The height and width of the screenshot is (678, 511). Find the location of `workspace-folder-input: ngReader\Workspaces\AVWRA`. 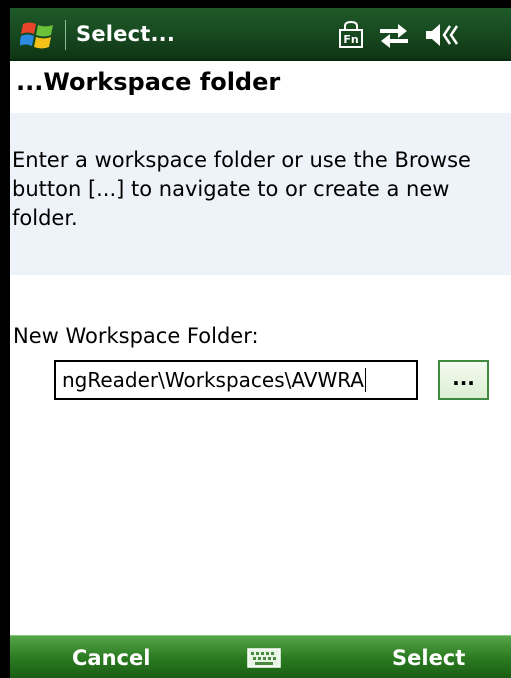

workspace-folder-input: ngReader\Workspaces\AVWRA is located at coordinates (236, 380).